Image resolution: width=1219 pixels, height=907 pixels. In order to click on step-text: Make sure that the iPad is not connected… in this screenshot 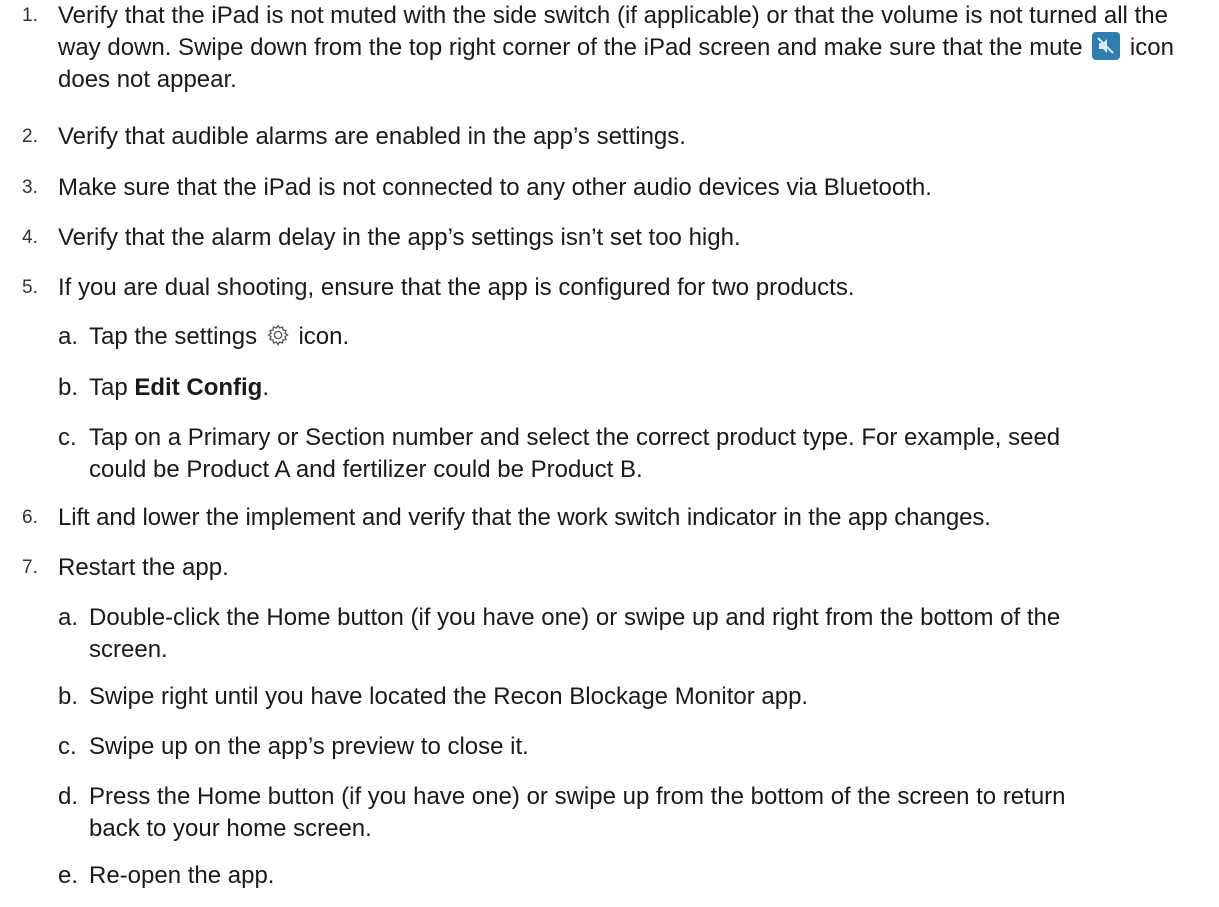, I will do `click(495, 187)`.